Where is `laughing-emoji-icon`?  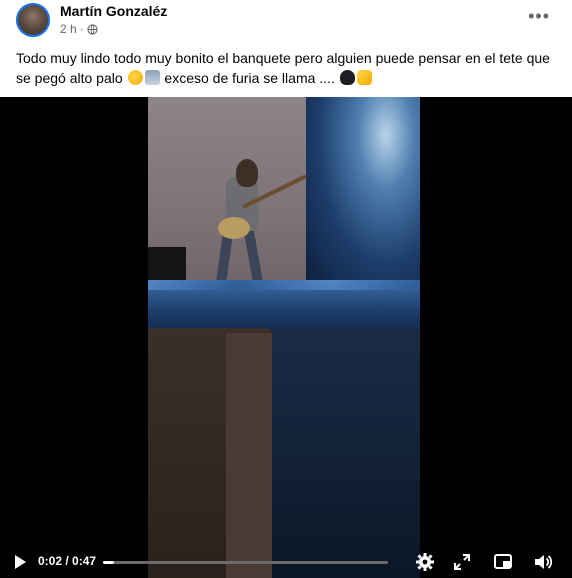
laughing-emoji-icon is located at coordinates (135, 77).